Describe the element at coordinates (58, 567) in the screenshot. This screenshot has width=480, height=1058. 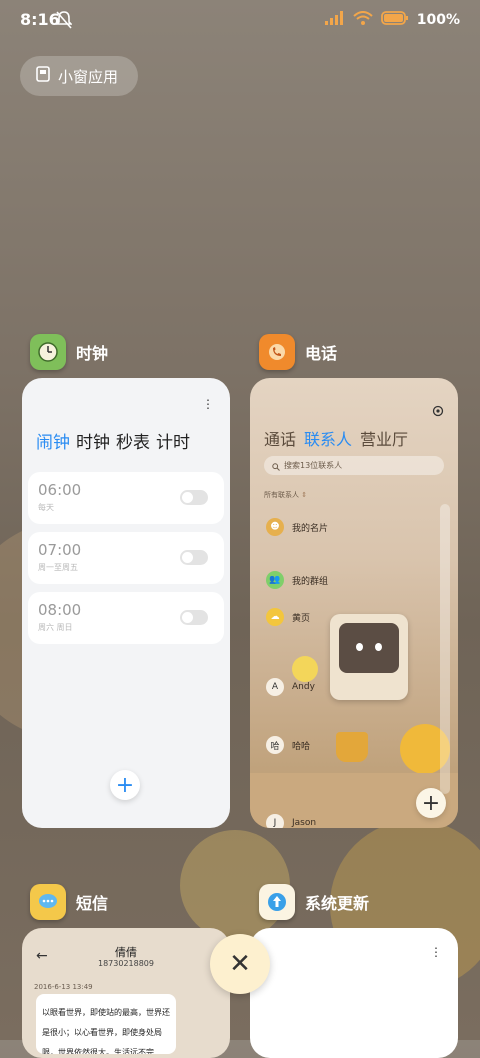
I see `alarm-repeat: 周一至周五` at that location.